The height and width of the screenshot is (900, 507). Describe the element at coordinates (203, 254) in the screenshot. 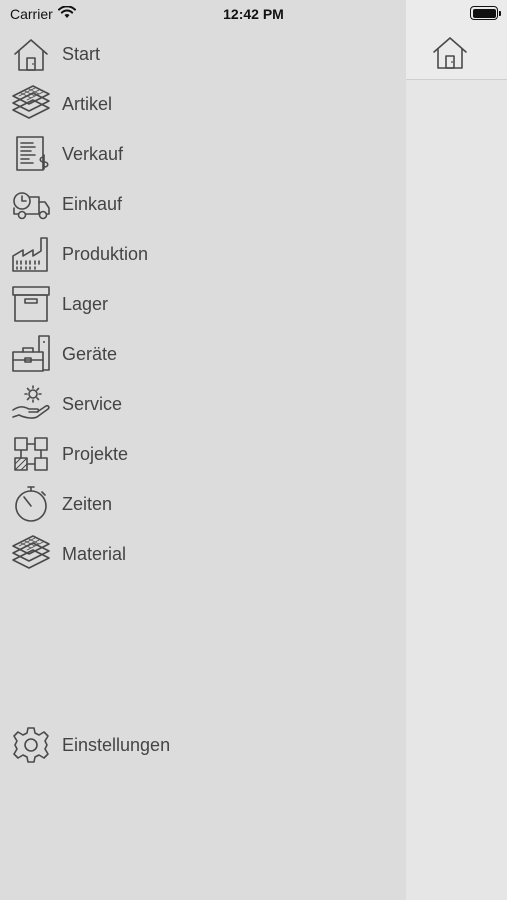

I see `menu-item-produktion: Produktion` at that location.